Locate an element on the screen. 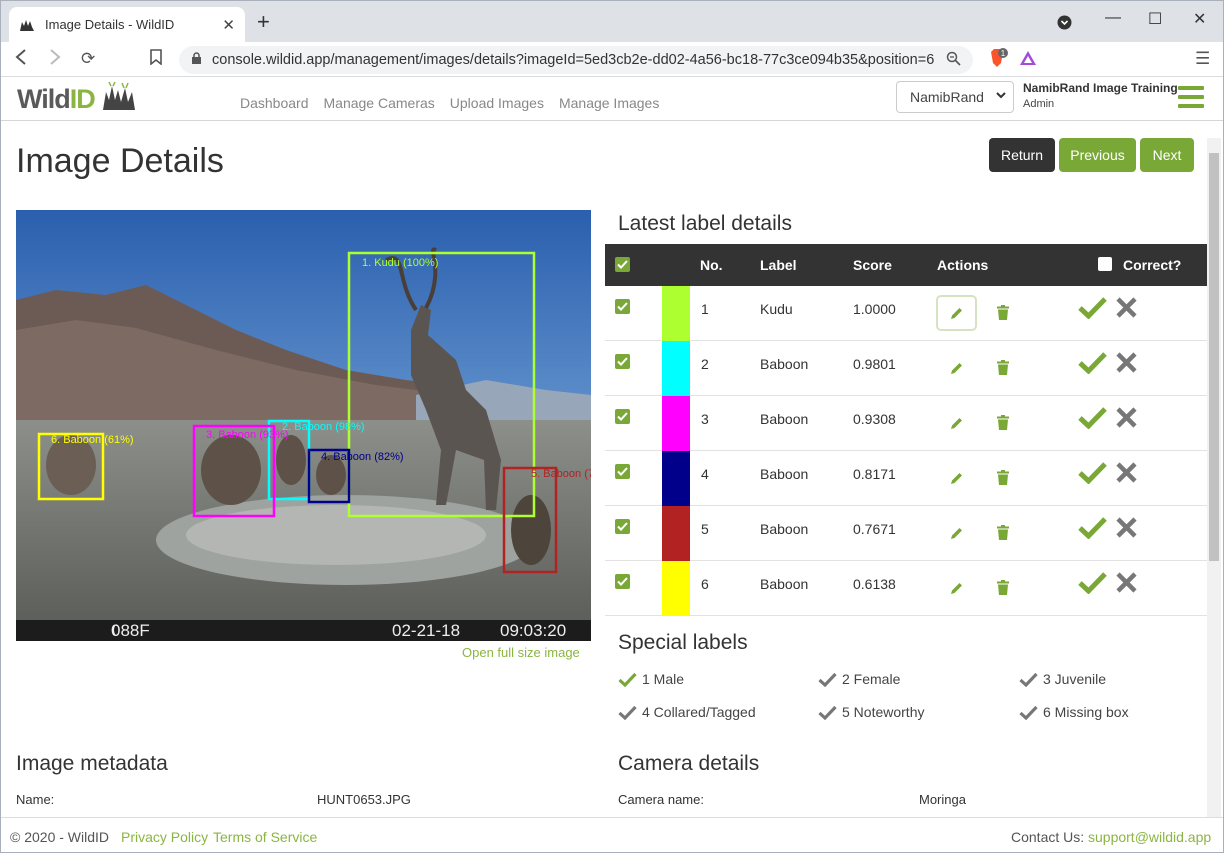 The image size is (1224, 853). label-score: 0.6138 is located at coordinates (874, 584).